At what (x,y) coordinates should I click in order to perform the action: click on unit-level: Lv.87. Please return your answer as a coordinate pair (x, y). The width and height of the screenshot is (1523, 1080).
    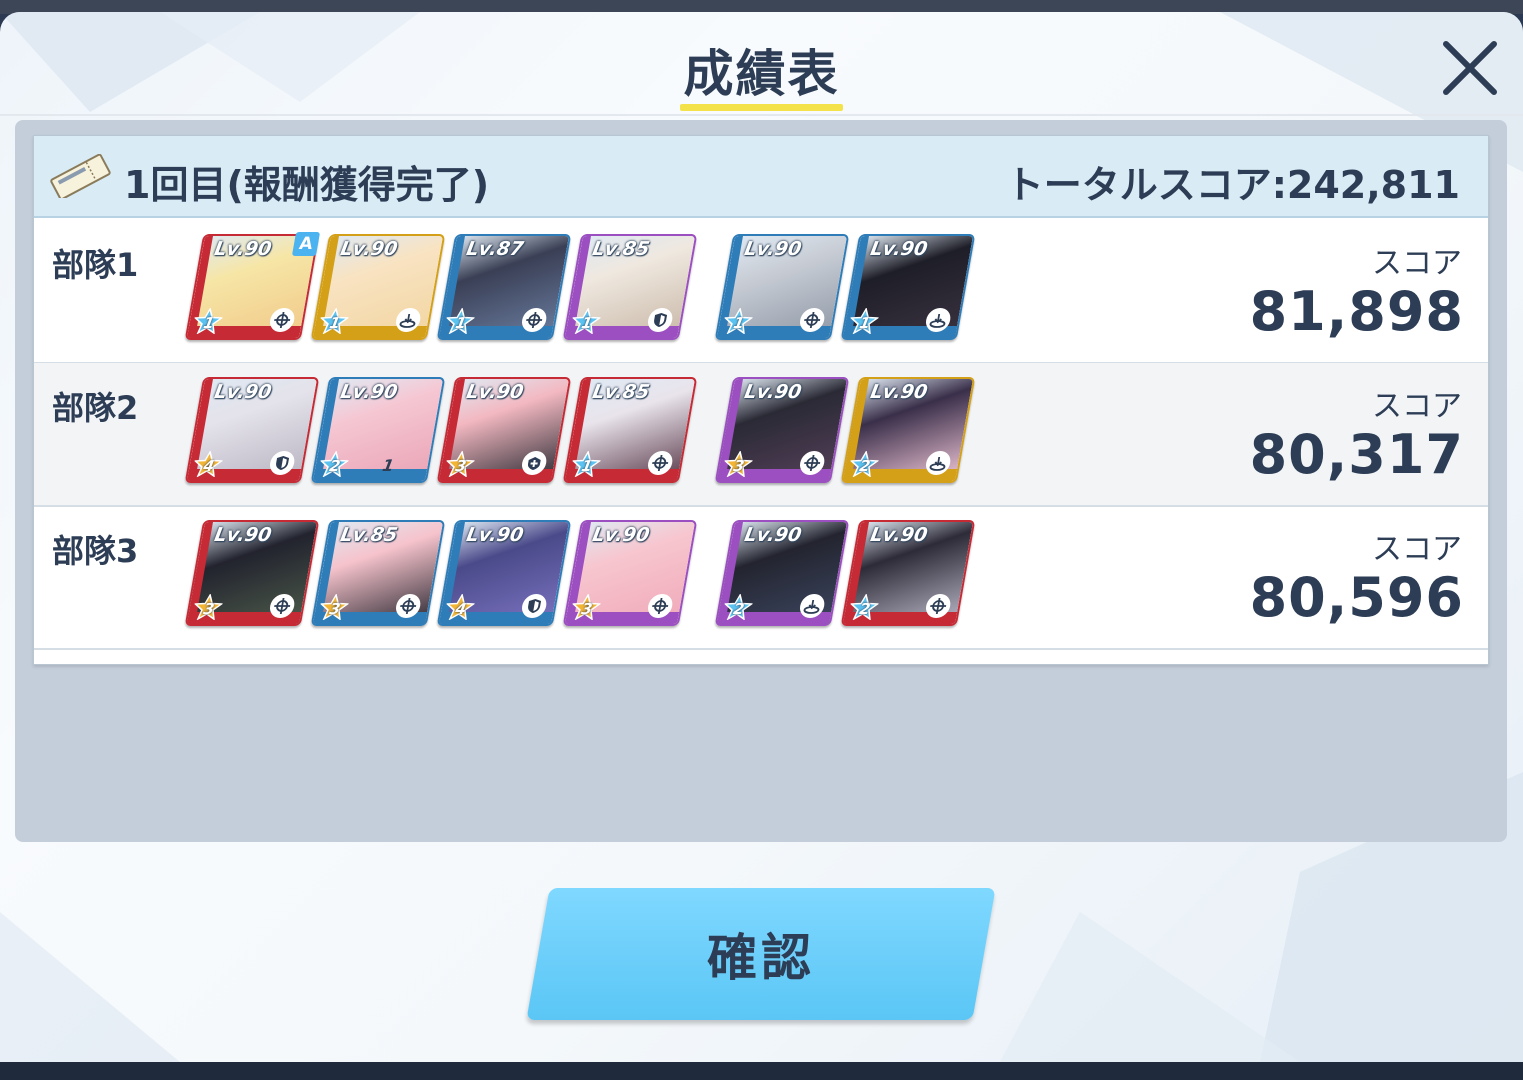
    Looking at the image, I should click on (495, 249).